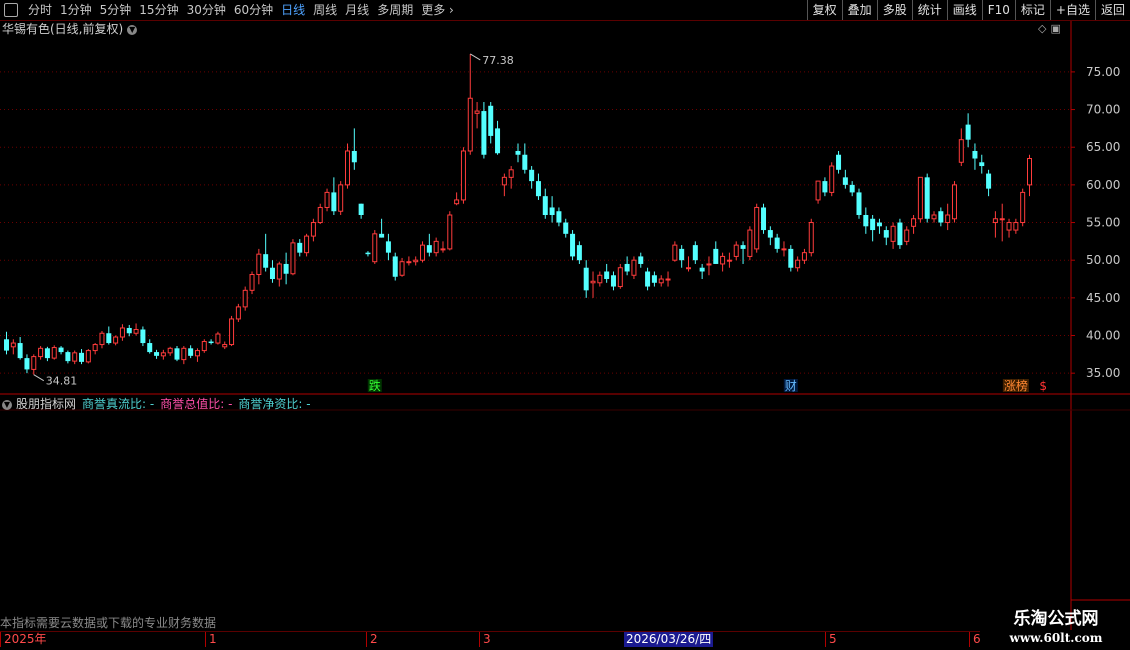  What do you see at coordinates (1056, 638) in the screenshot?
I see `watermark-line2: www.60lt.com` at bounding box center [1056, 638].